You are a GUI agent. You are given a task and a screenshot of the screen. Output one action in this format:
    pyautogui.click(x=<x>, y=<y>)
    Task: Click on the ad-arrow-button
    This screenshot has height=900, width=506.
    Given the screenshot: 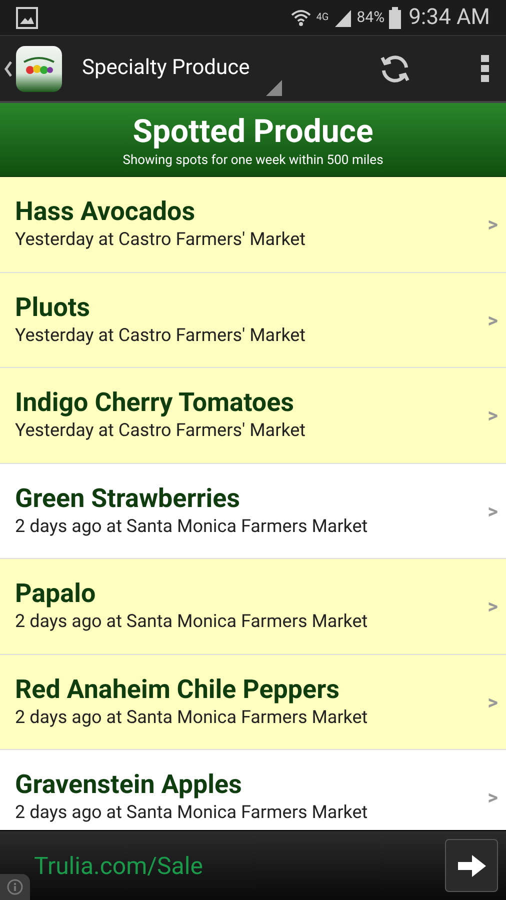 What is the action you would take?
    pyautogui.click(x=471, y=865)
    